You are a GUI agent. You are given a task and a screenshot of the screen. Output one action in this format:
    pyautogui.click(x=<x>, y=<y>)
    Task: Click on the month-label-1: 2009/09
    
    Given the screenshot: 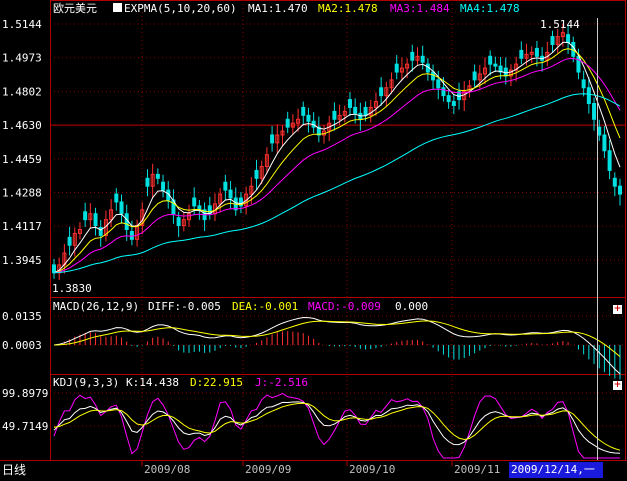 What is the action you would take?
    pyautogui.click(x=268, y=469)
    